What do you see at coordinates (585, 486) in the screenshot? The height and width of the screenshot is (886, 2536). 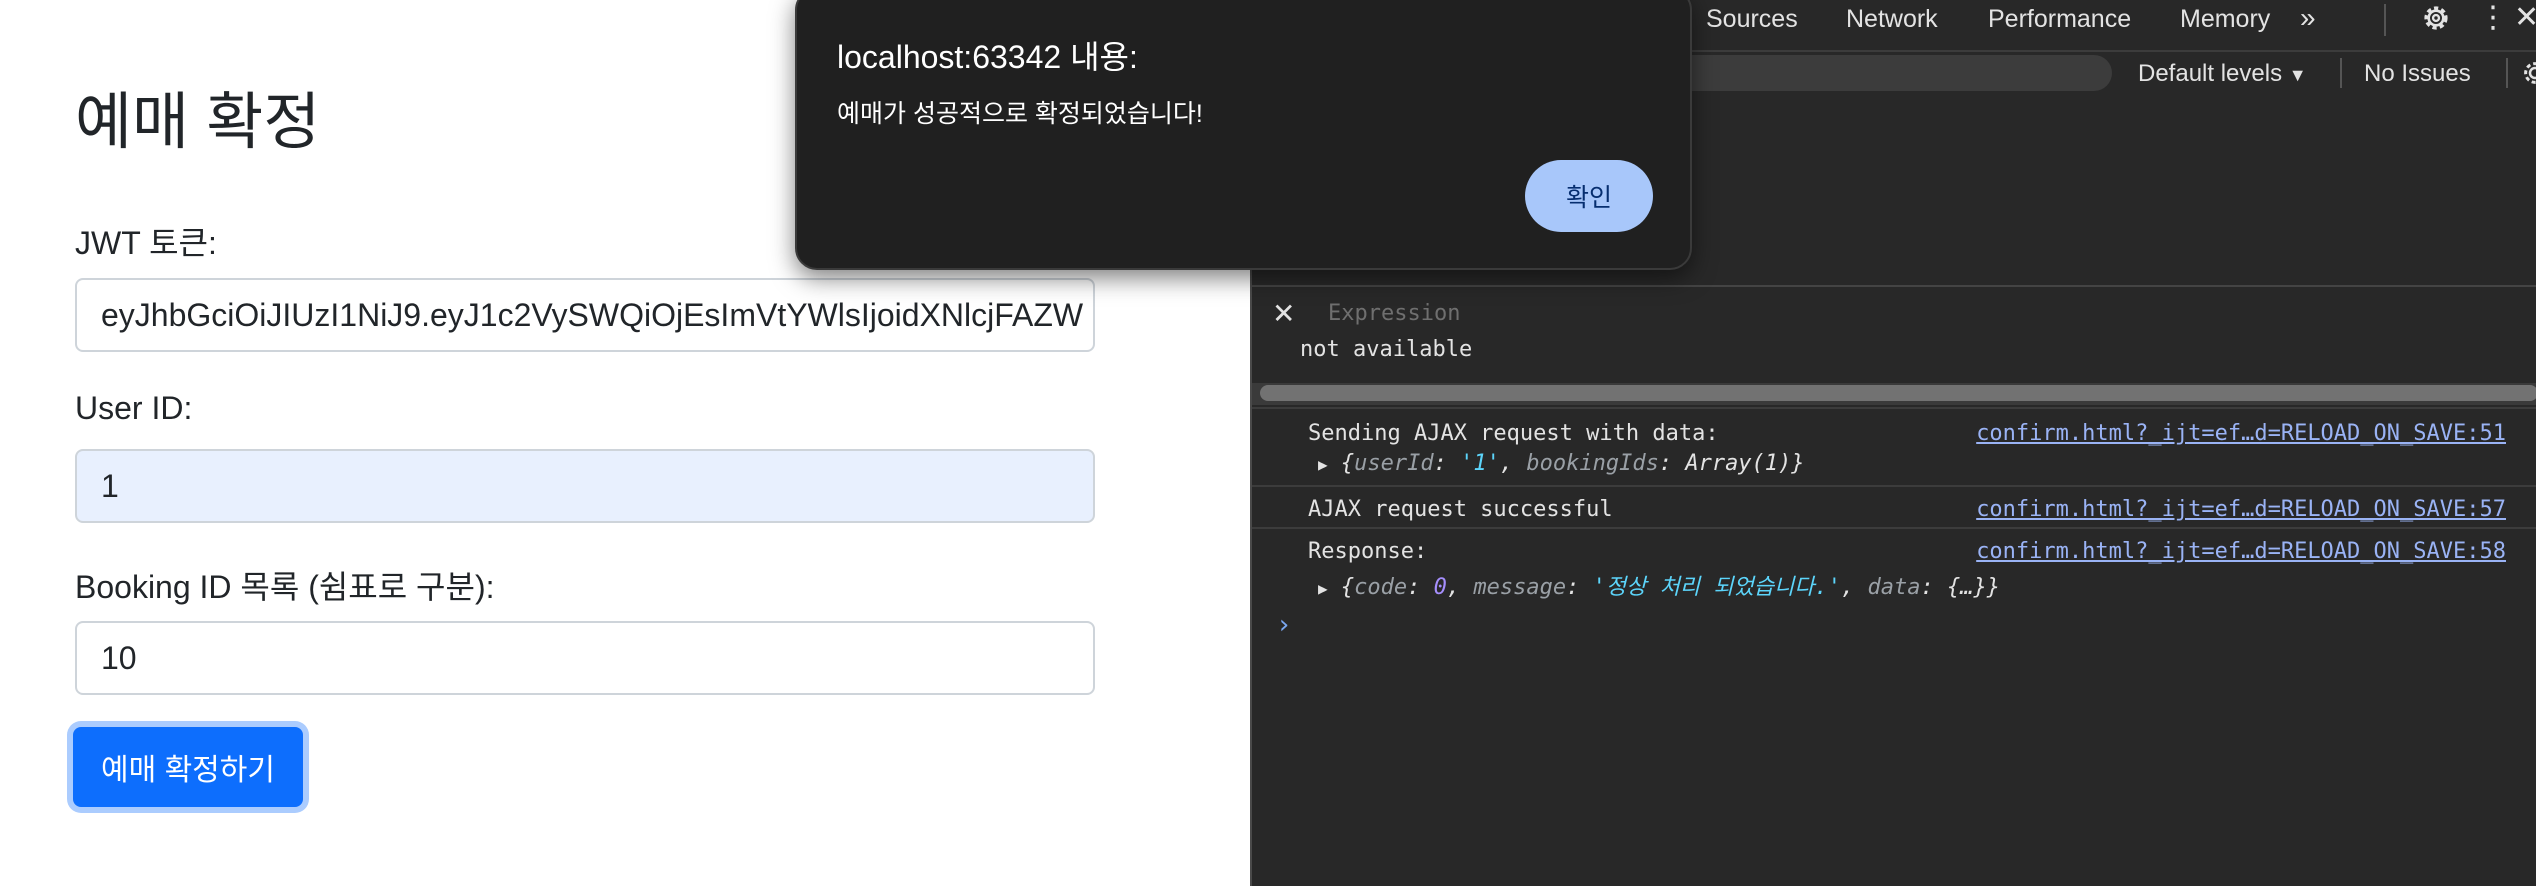 I see `userid-input: 1` at bounding box center [585, 486].